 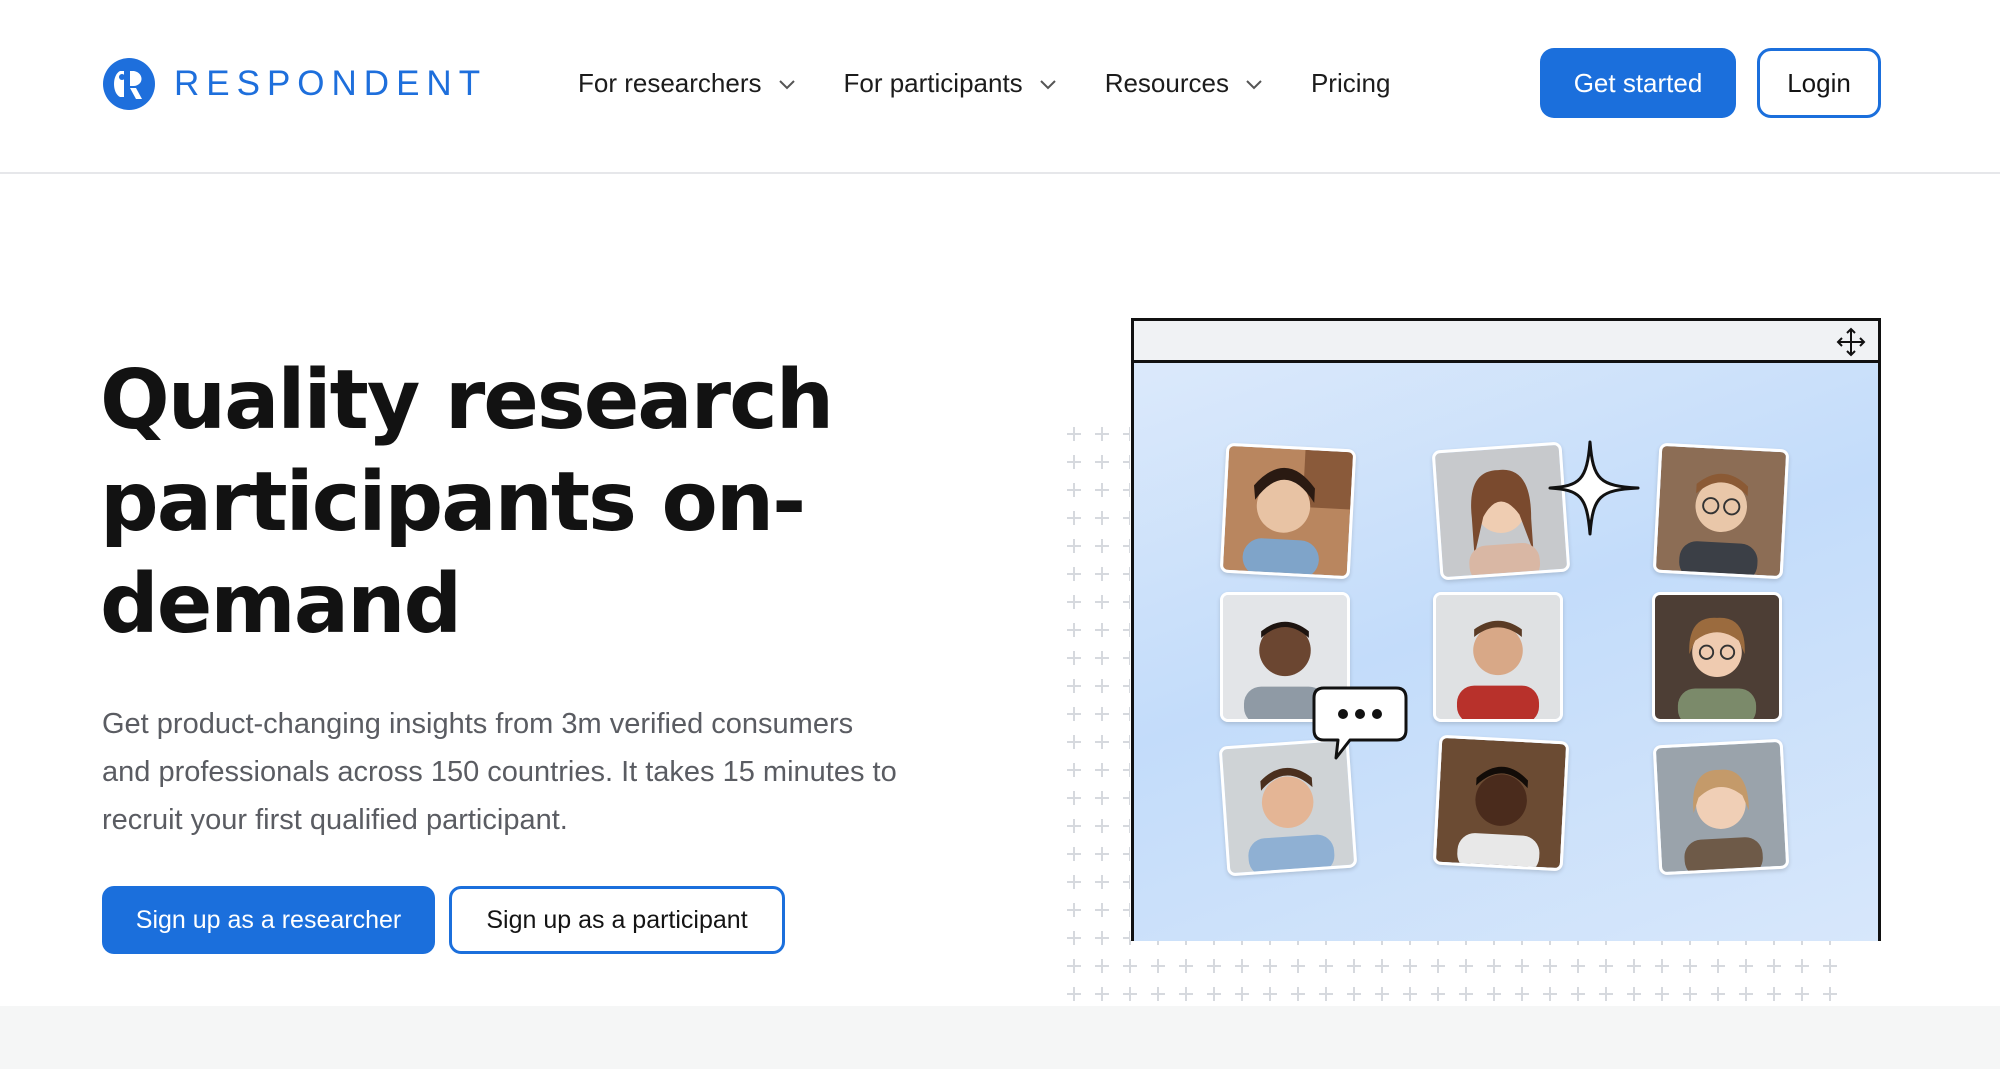 I want to click on nav-pricing: Pricing, so click(x=1350, y=83).